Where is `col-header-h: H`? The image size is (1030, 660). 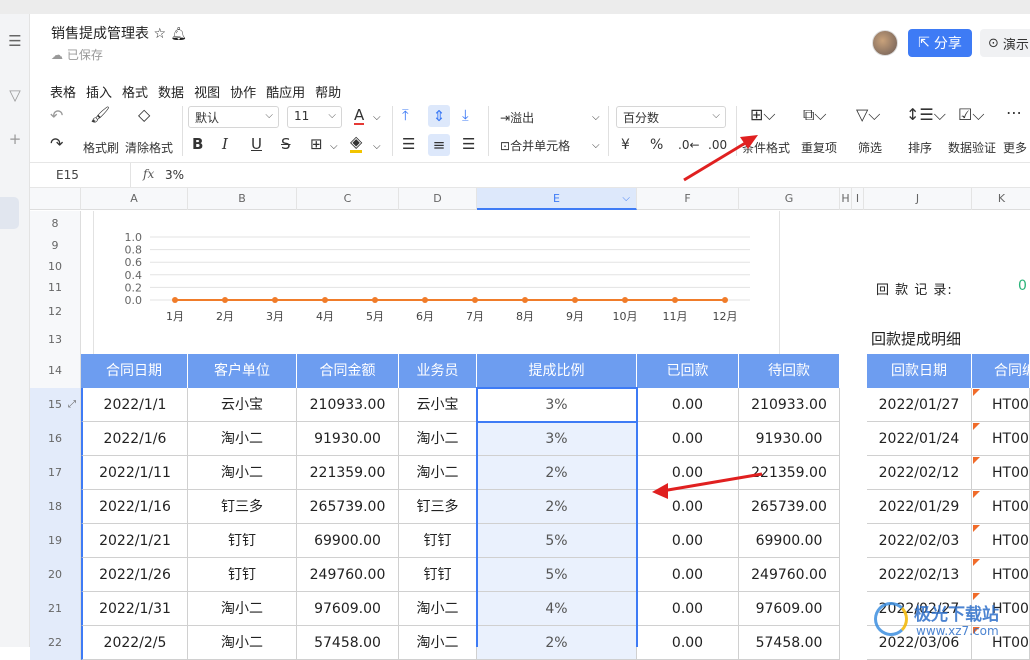 col-header-h: H is located at coordinates (846, 199).